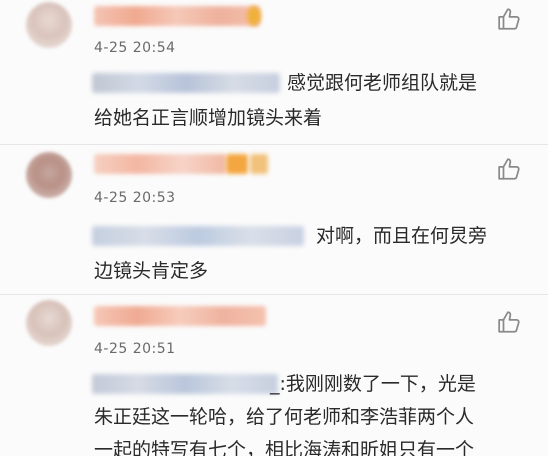 The height and width of the screenshot is (456, 548). Describe the element at coordinates (208, 118) in the screenshot. I see `comment-text-line: 给她名正言顺增加镜头来着` at that location.